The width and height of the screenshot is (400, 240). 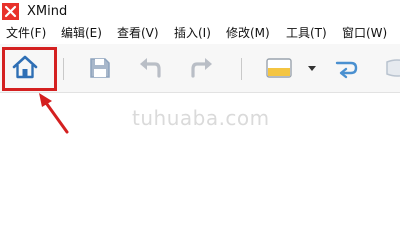 I want to click on topic-style-icon, so click(x=279, y=68).